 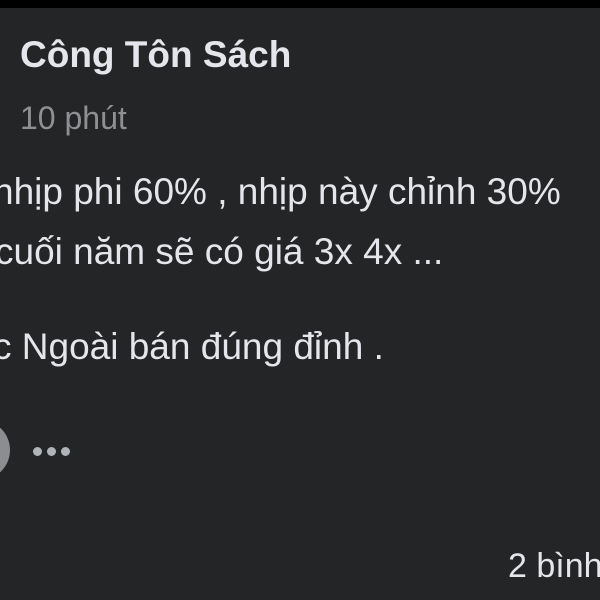 I want to click on commenter-avatar, so click(x=5, y=450).